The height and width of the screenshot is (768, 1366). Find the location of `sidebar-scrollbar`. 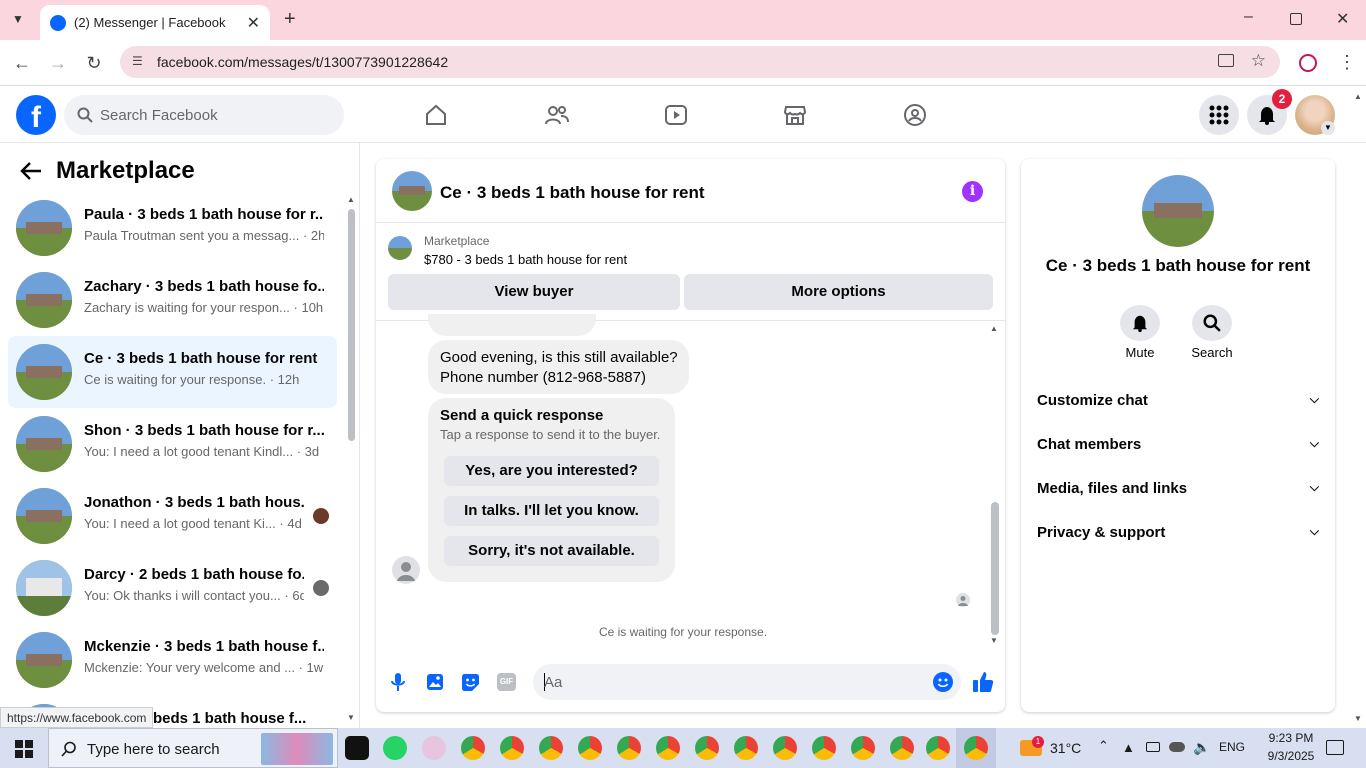

sidebar-scrollbar is located at coordinates (351, 325).